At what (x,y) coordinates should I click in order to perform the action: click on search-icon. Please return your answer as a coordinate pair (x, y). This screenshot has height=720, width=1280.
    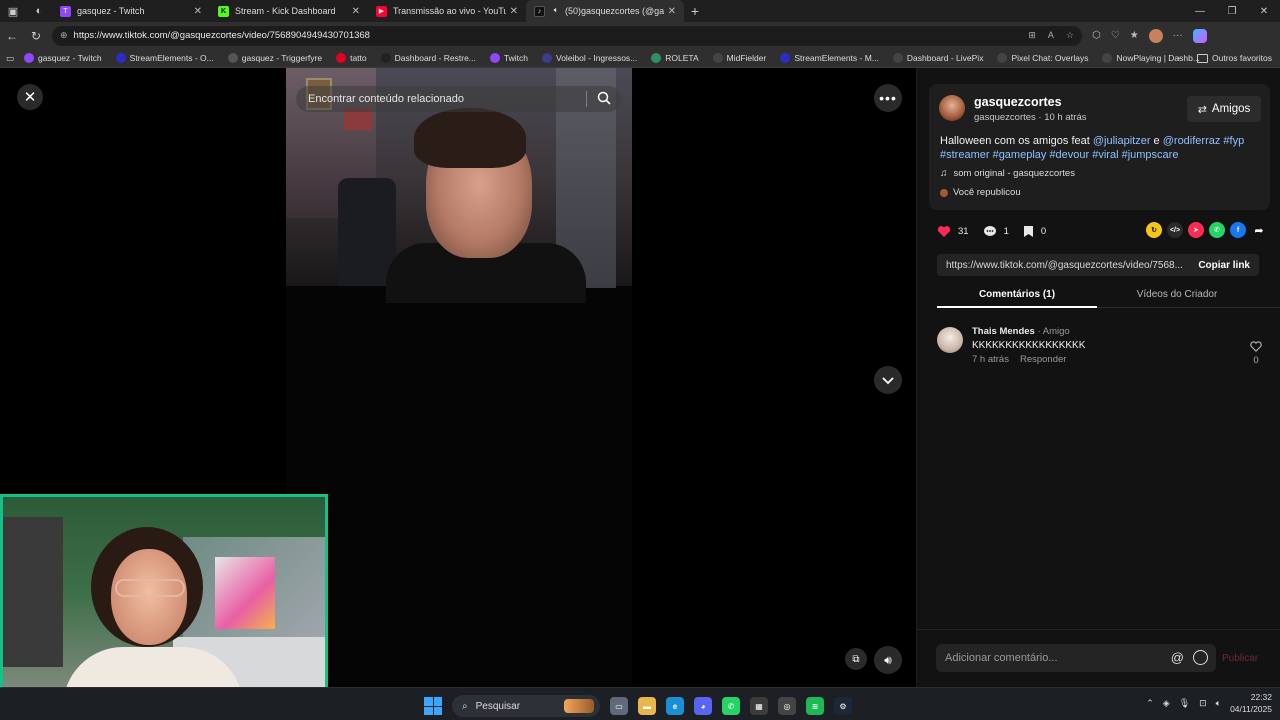
    Looking at the image, I should click on (604, 98).